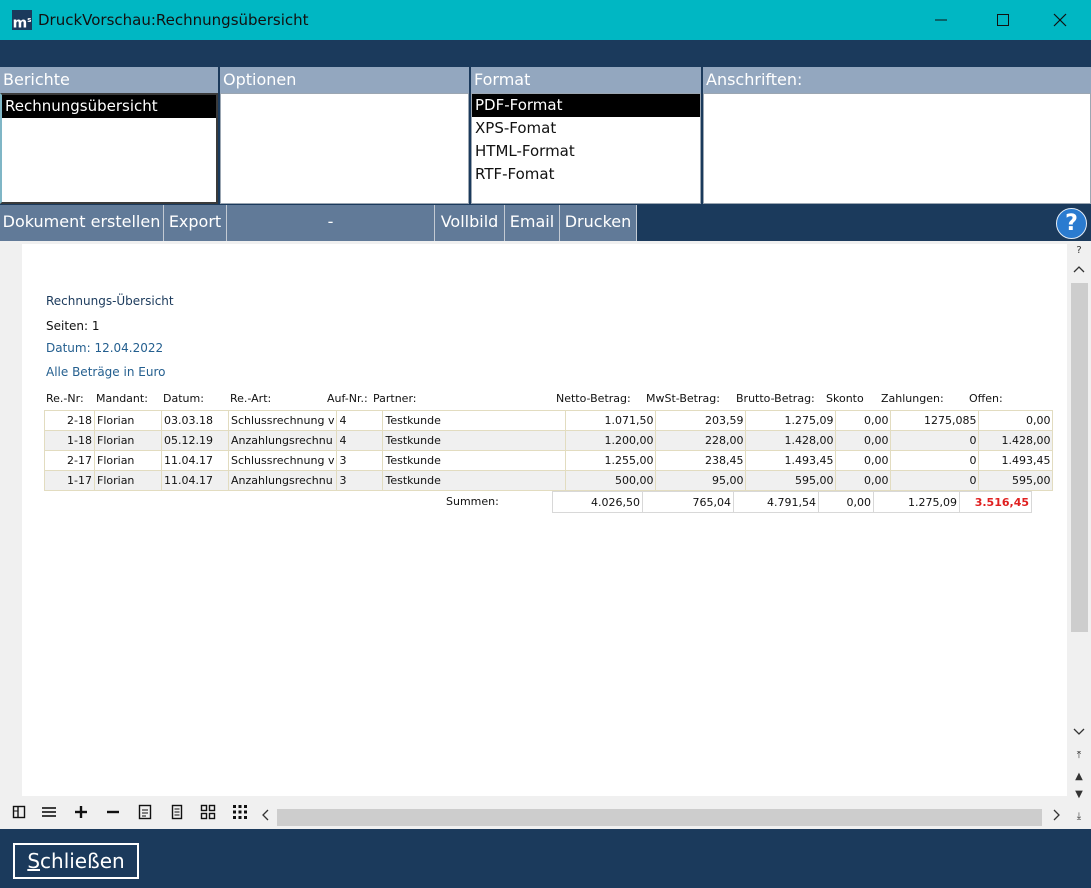 The height and width of the screenshot is (888, 1091). What do you see at coordinates (532, 223) in the screenshot?
I see `email-button: Email` at bounding box center [532, 223].